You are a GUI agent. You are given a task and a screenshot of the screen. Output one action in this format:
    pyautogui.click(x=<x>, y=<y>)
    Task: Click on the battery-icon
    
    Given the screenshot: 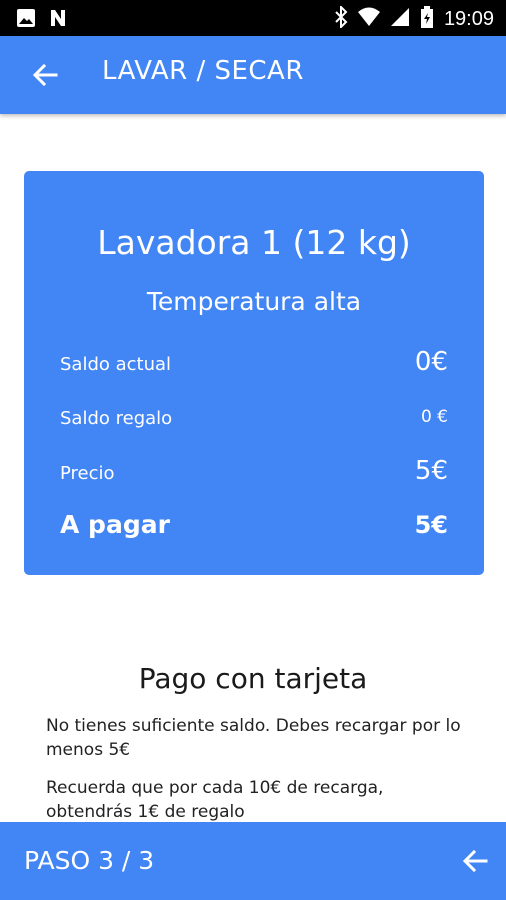 What is the action you would take?
    pyautogui.click(x=427, y=19)
    